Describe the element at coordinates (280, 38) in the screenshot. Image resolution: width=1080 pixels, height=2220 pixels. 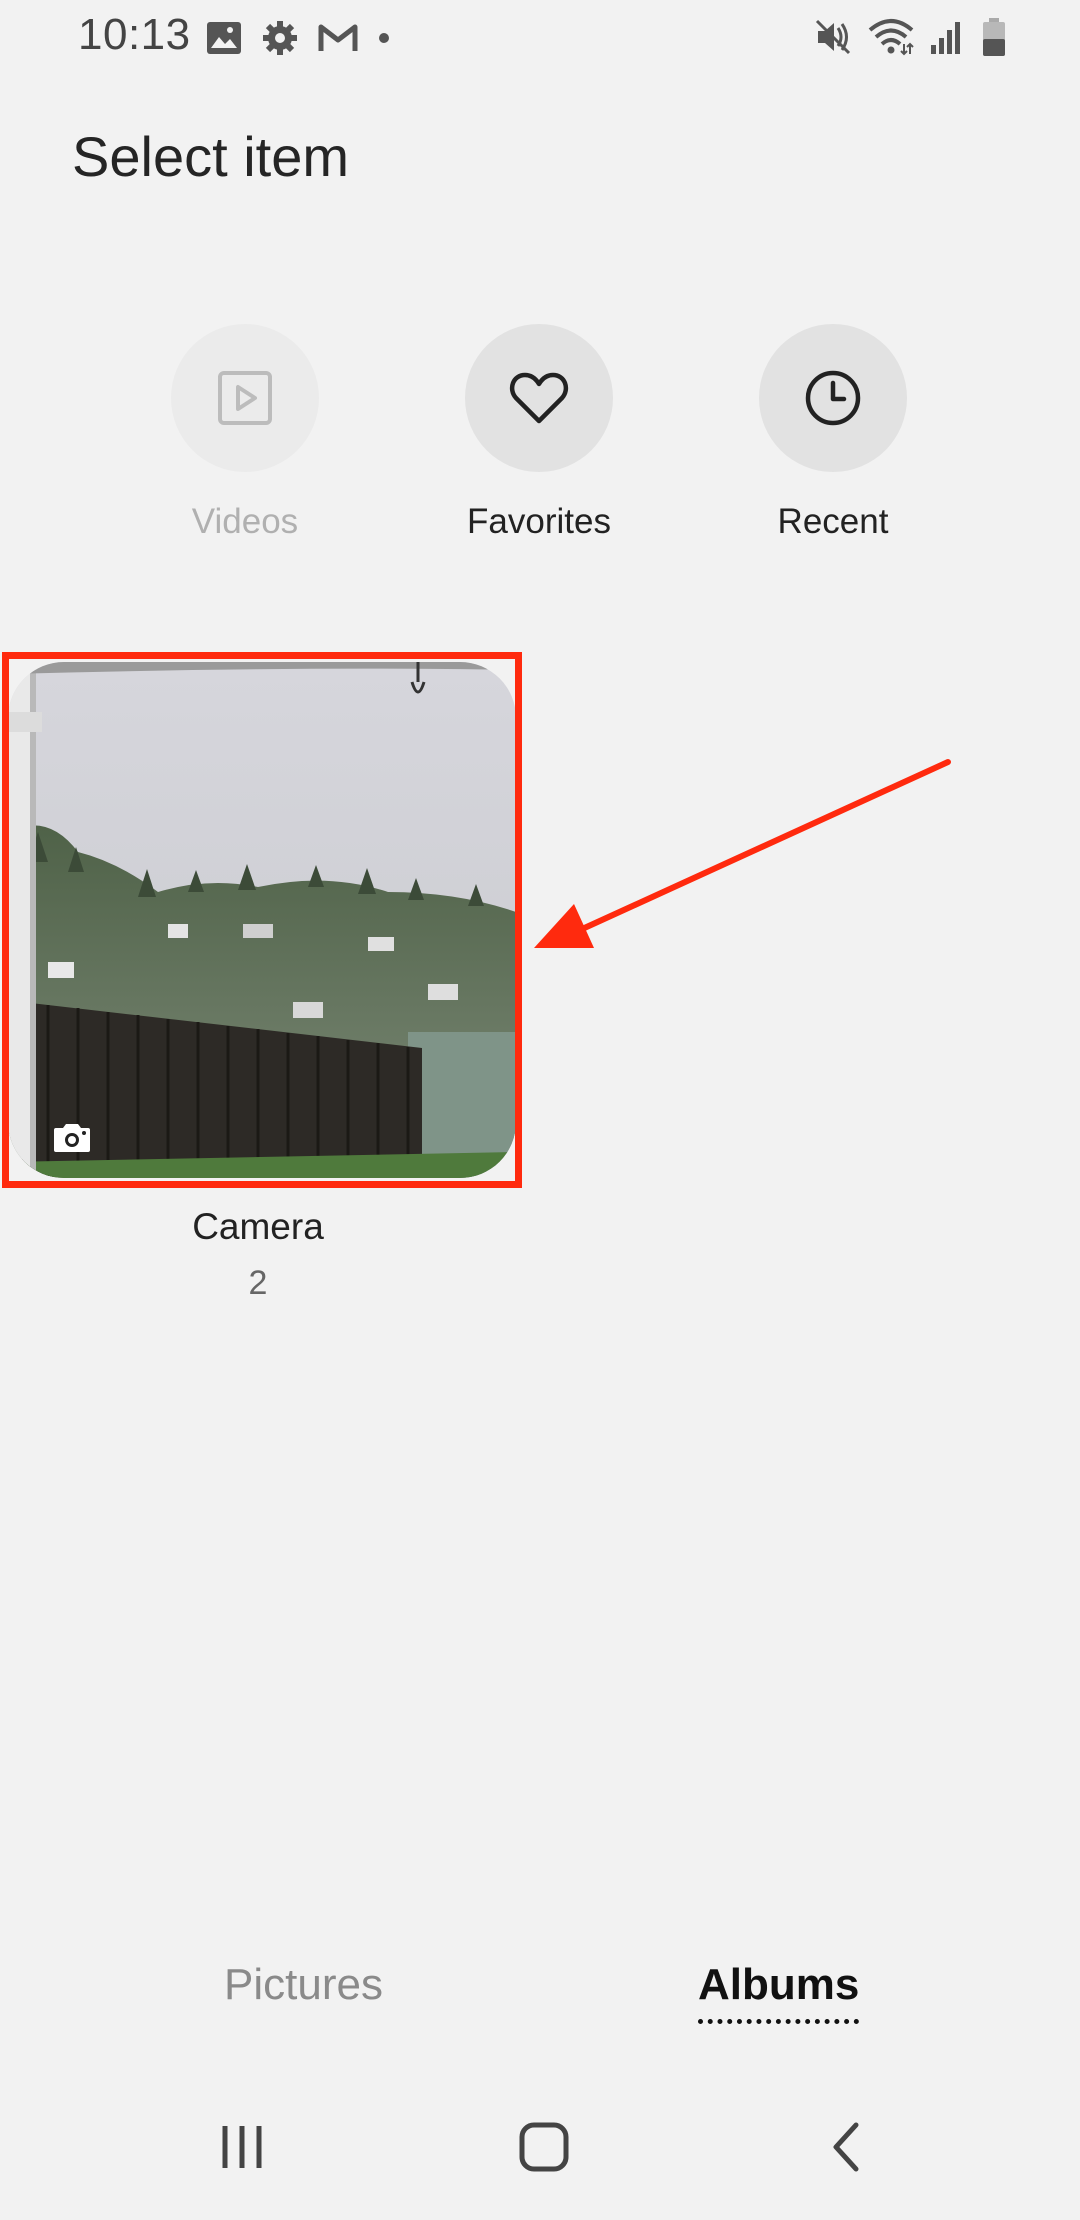
I see `settings-notification-icon` at that location.